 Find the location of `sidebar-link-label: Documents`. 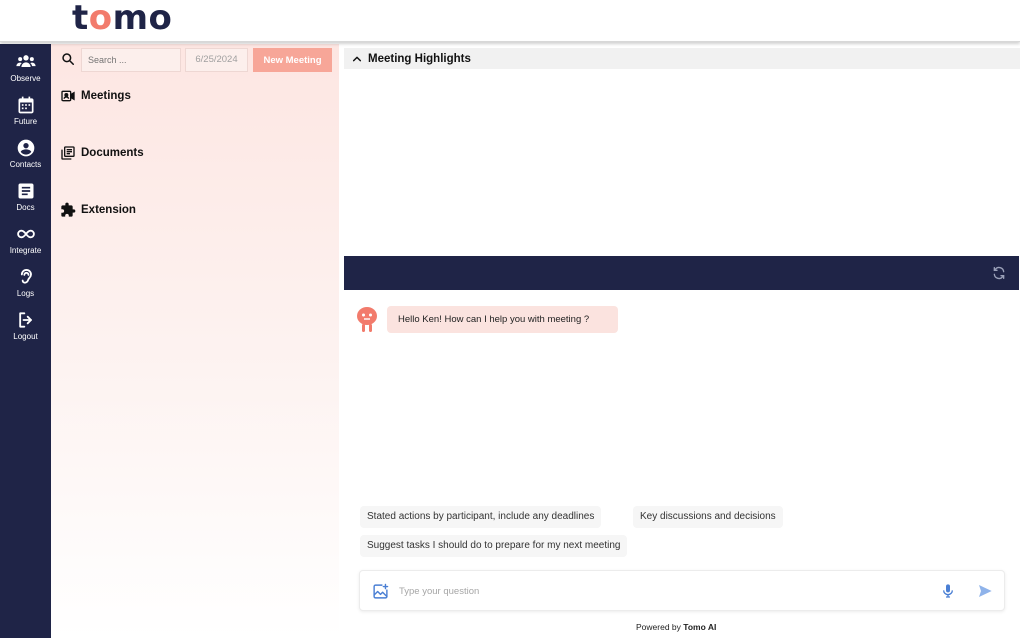

sidebar-link-label: Documents is located at coordinates (112, 153).